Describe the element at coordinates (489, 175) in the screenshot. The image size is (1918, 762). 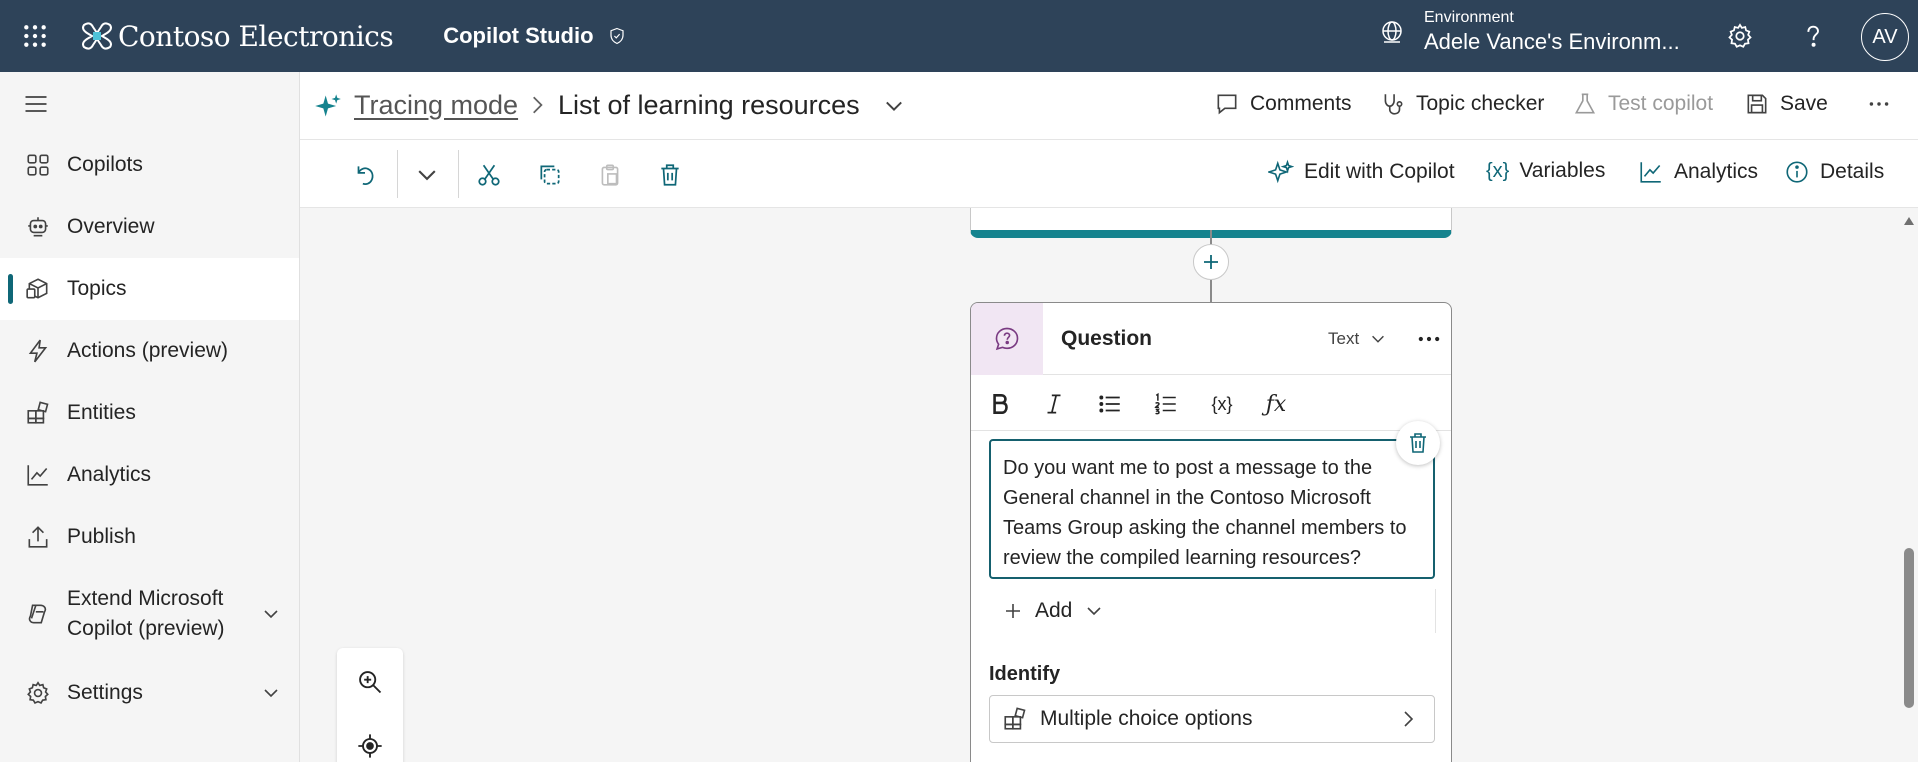
I see `cut-button` at that location.